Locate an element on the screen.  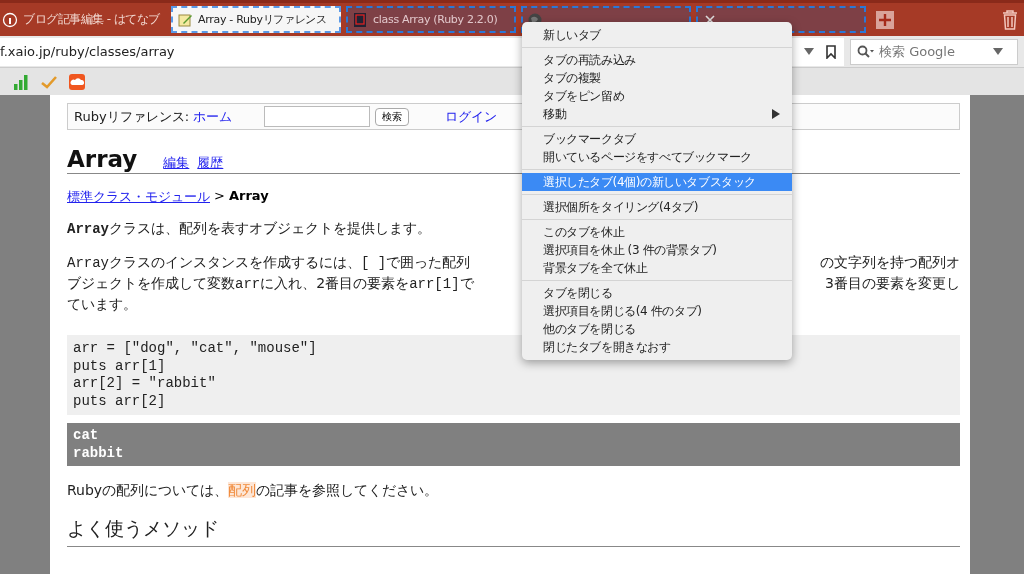
search-field: 検索 Google is located at coordinates (934, 51).